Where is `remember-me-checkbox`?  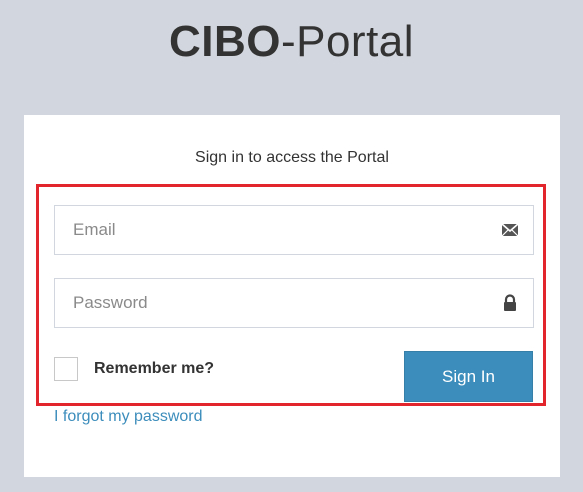
remember-me-checkbox is located at coordinates (66, 369).